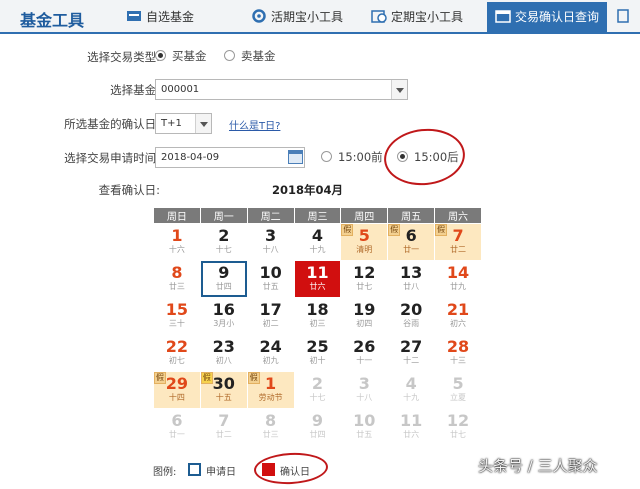  Describe the element at coordinates (177, 242) in the screenshot. I see `calendar-day-cell: 1 十六` at that location.